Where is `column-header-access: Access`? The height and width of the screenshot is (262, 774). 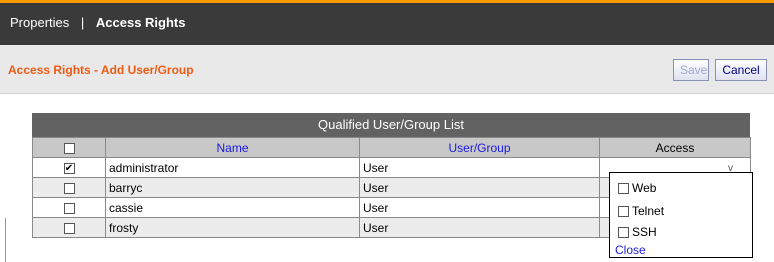 column-header-access: Access is located at coordinates (675, 147).